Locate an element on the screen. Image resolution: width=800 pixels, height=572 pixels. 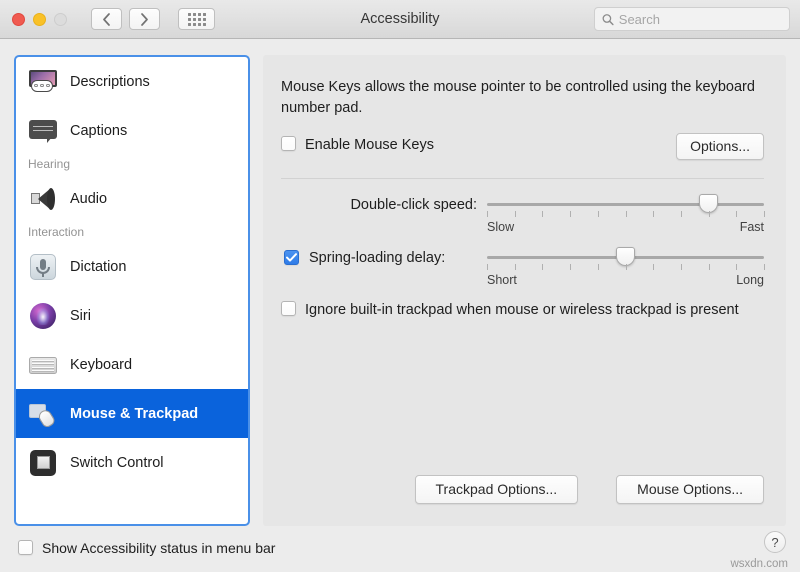
sidebar-item-captions: Captions is located at coordinates (132, 130).